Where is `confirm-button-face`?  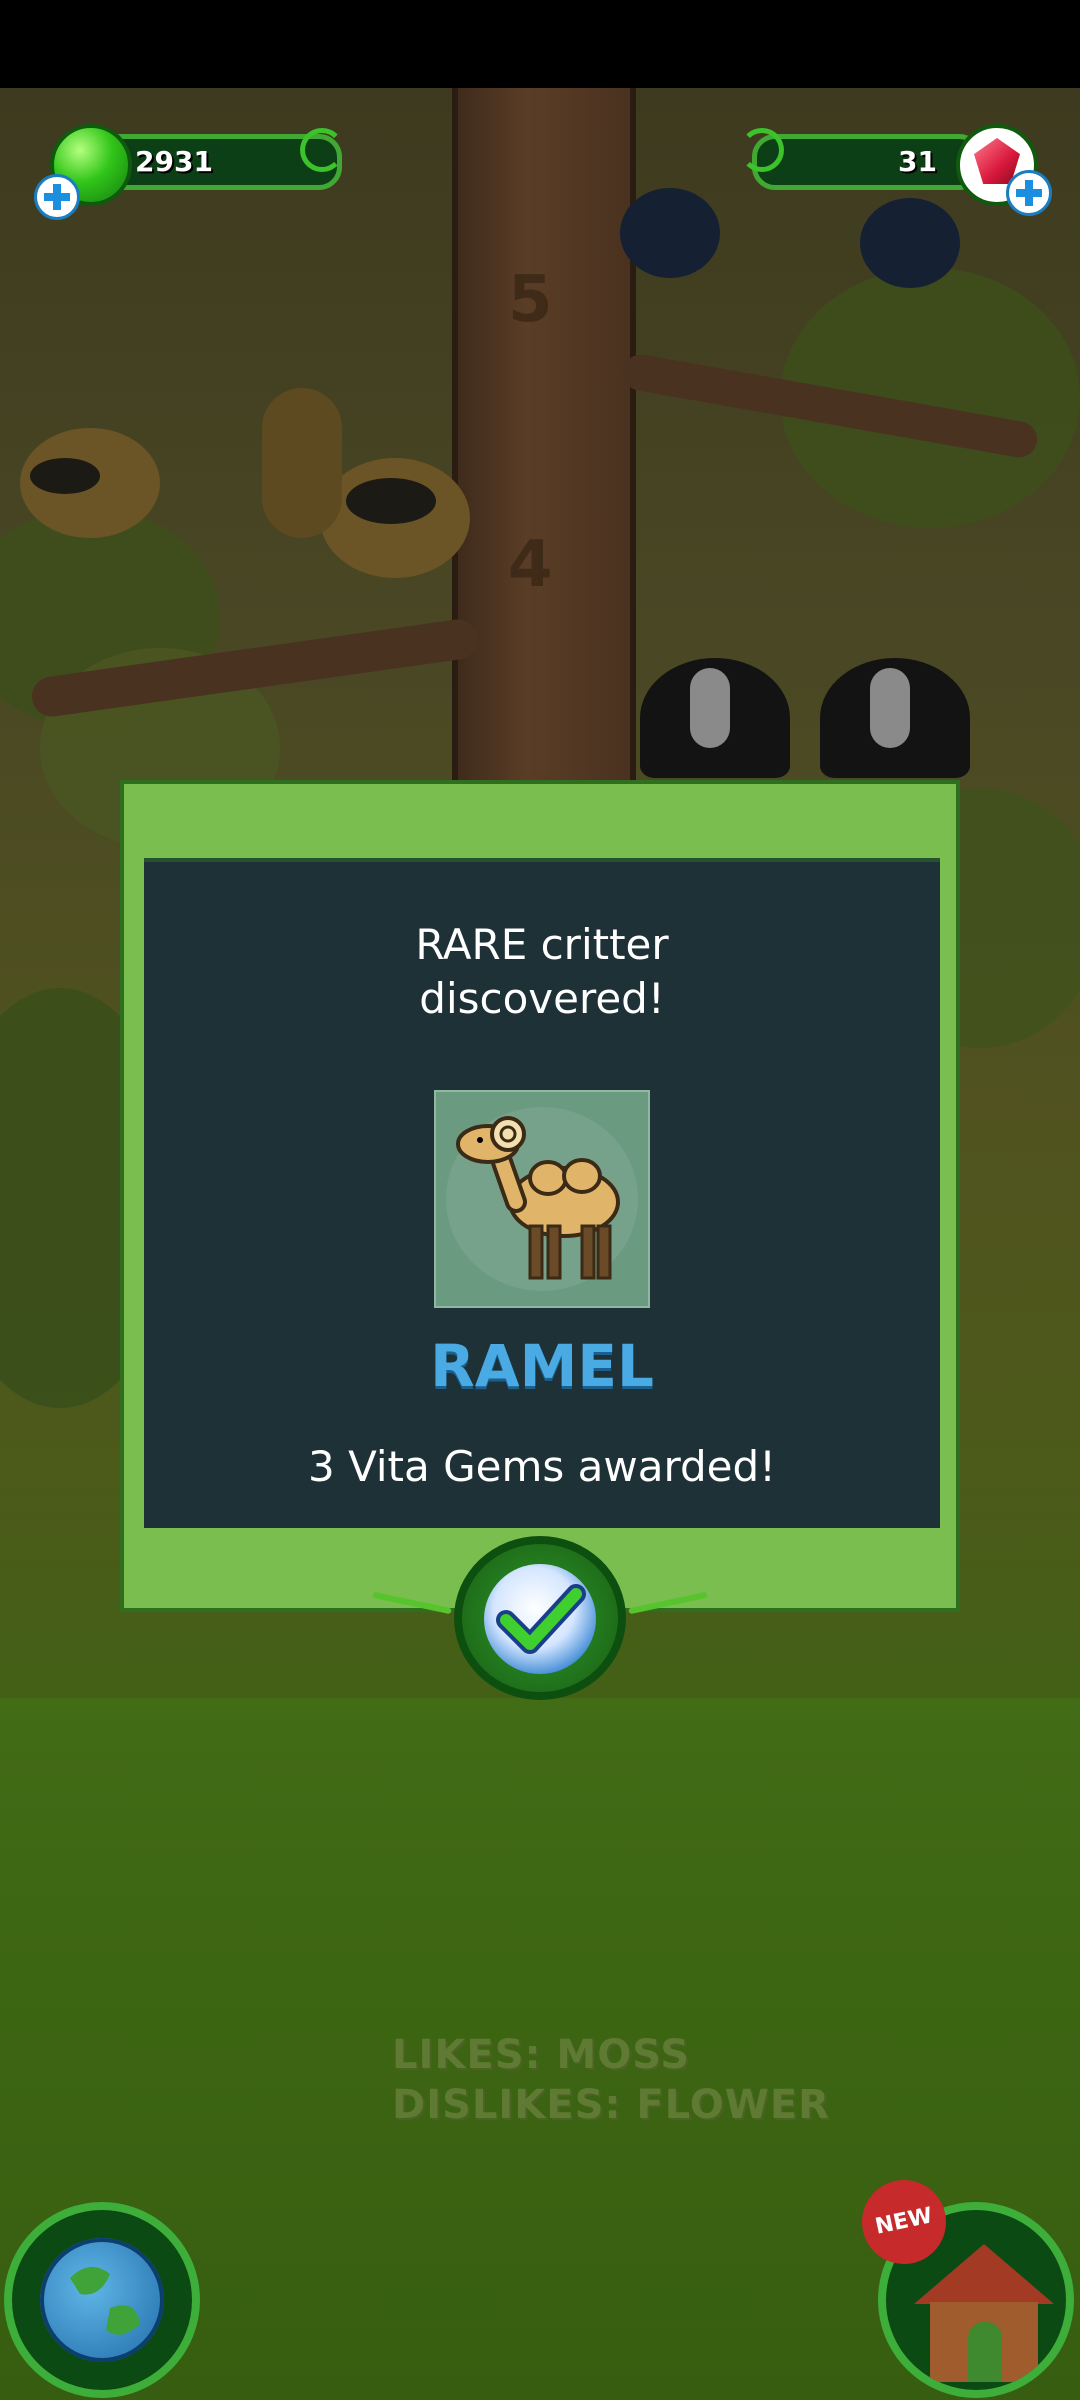 confirm-button-face is located at coordinates (540, 1619).